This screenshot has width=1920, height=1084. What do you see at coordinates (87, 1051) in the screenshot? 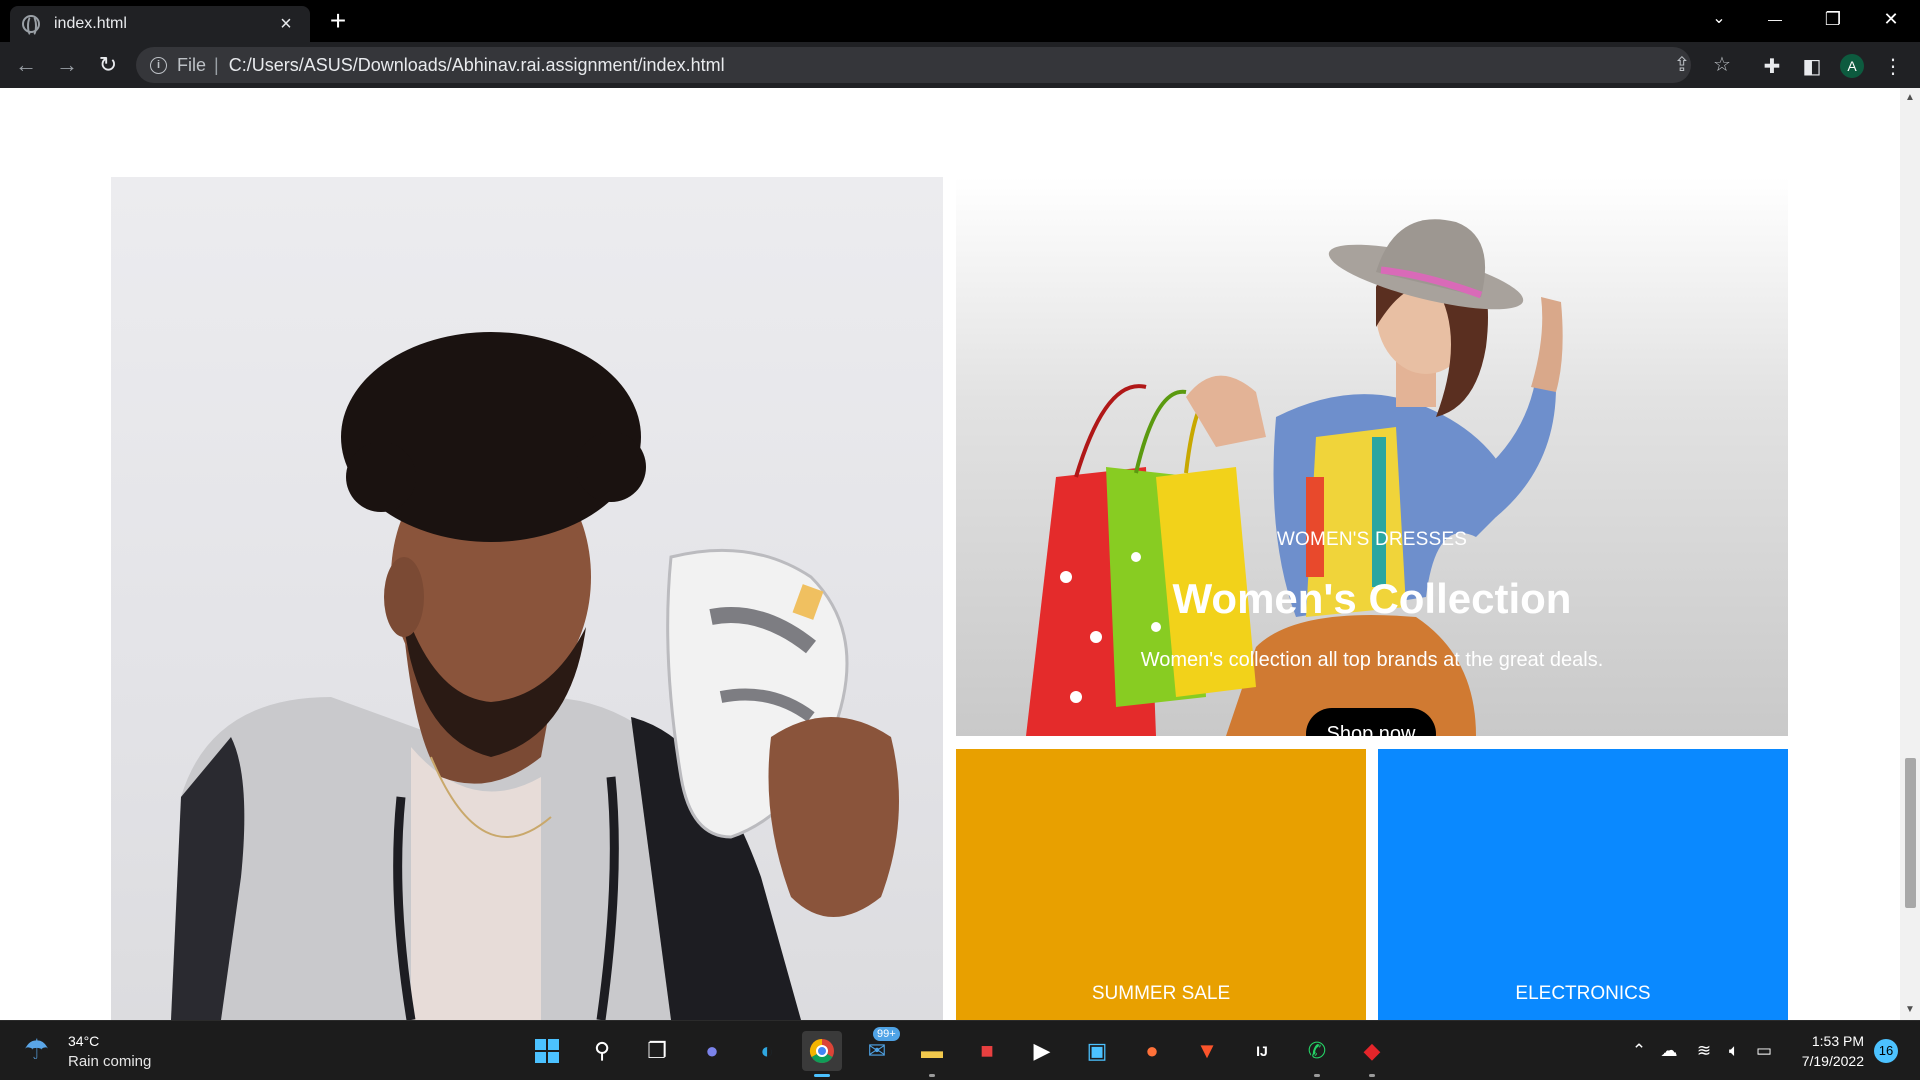
I see `weather-widget: ☂ 34°C Rain coming` at bounding box center [87, 1051].